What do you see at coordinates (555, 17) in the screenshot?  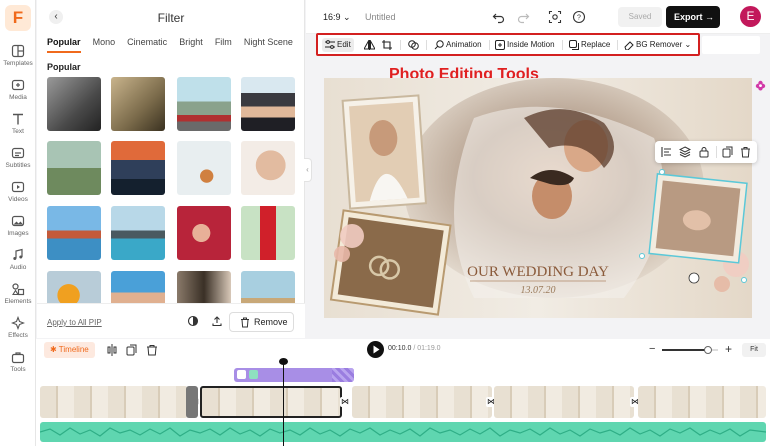 I see `screen-capture-icon` at bounding box center [555, 17].